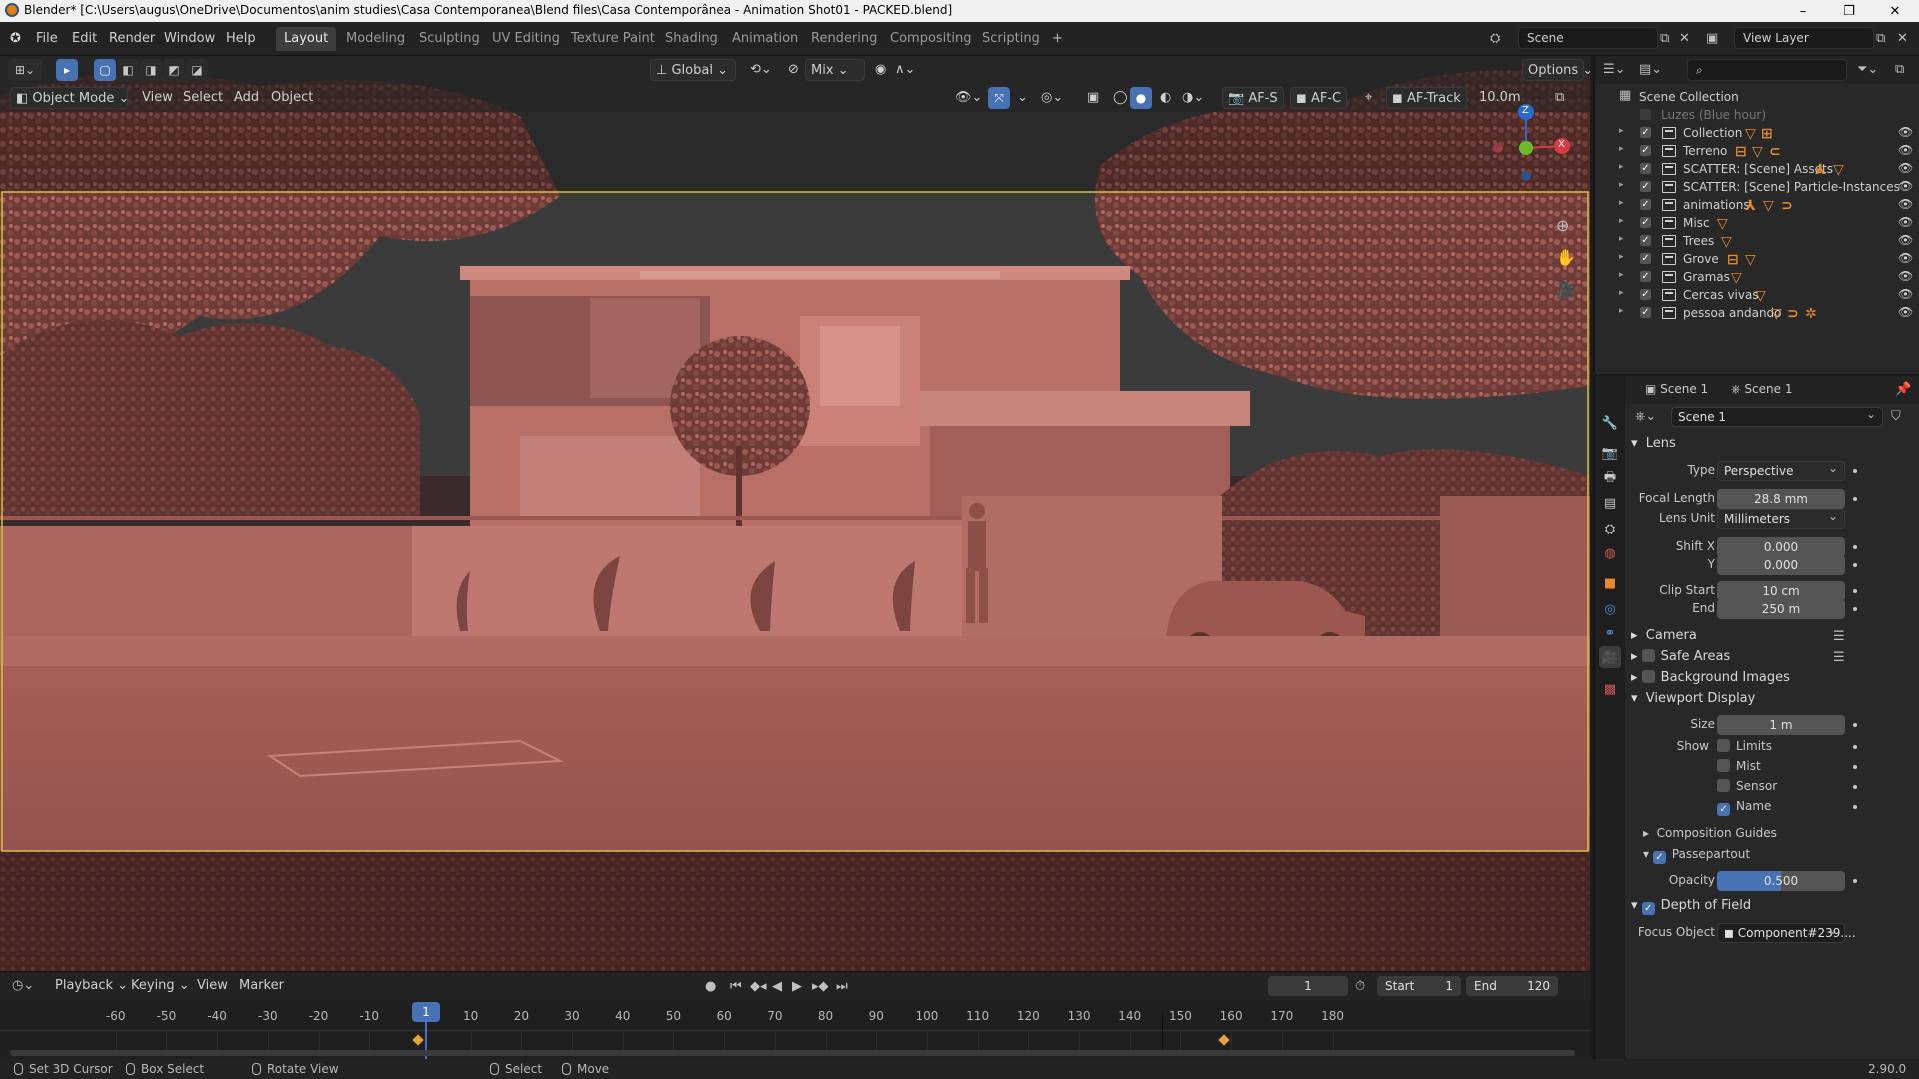 Image resolution: width=1919 pixels, height=1079 pixels. Describe the element at coordinates (157, 98) in the screenshot. I see `menu-view: View` at that location.